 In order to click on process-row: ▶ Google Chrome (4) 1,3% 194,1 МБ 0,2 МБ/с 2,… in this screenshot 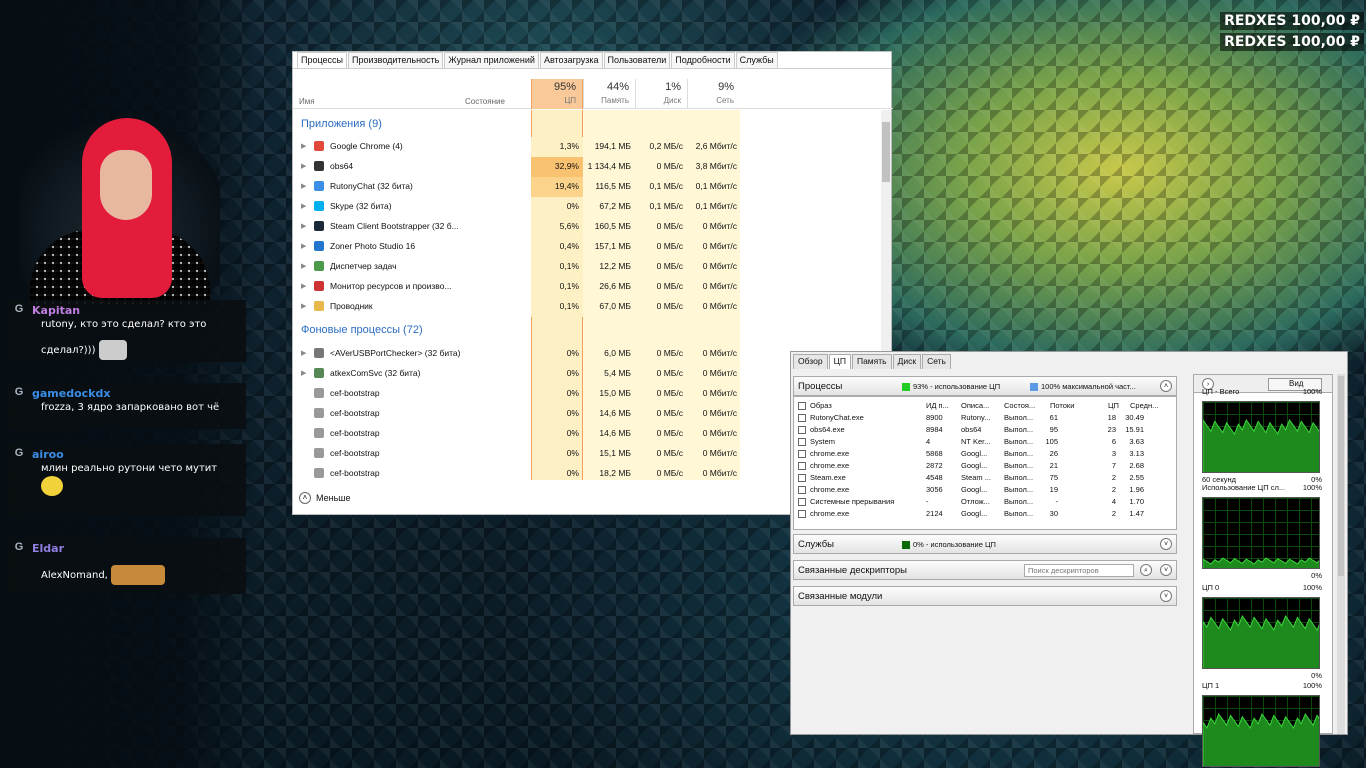, I will do `click(587, 147)`.